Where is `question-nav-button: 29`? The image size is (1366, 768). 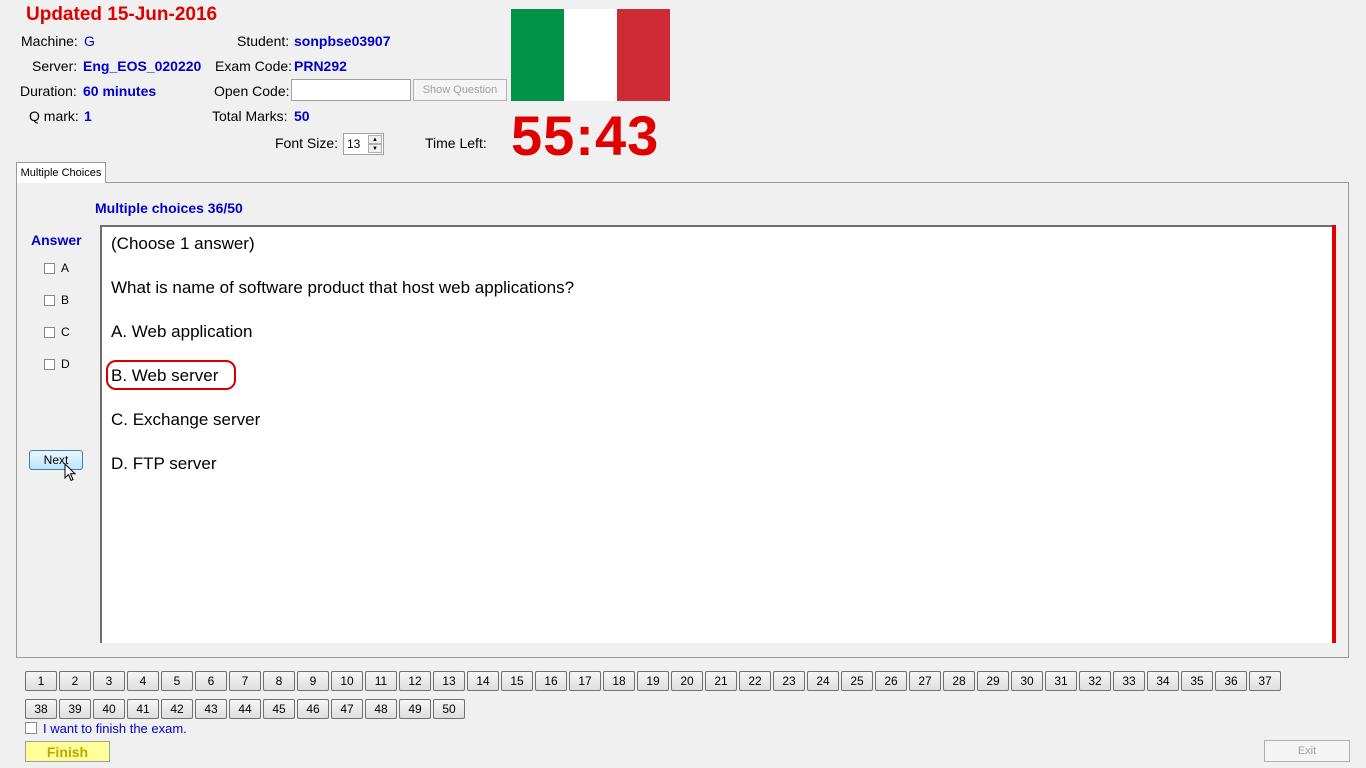
question-nav-button: 29 is located at coordinates (993, 681).